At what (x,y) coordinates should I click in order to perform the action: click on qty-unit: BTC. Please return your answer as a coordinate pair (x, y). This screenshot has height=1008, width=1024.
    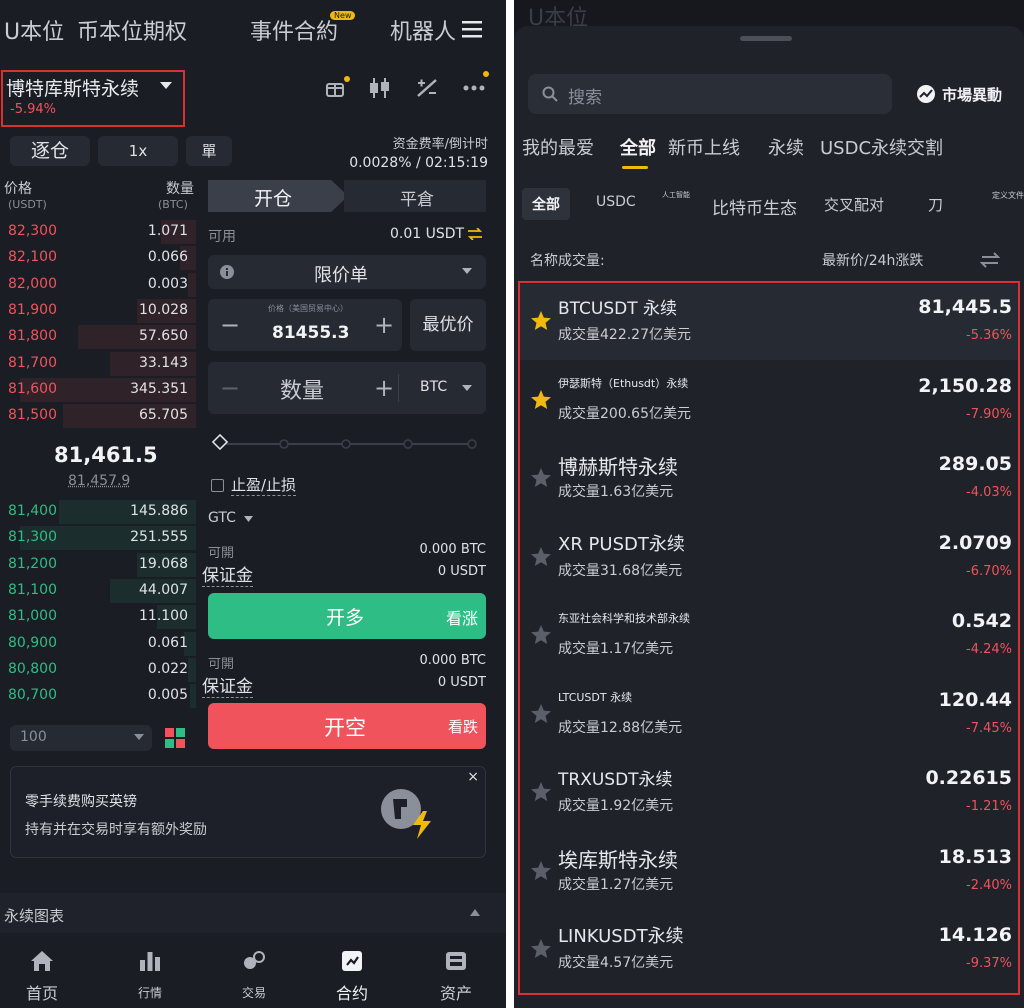
    Looking at the image, I should click on (433, 387).